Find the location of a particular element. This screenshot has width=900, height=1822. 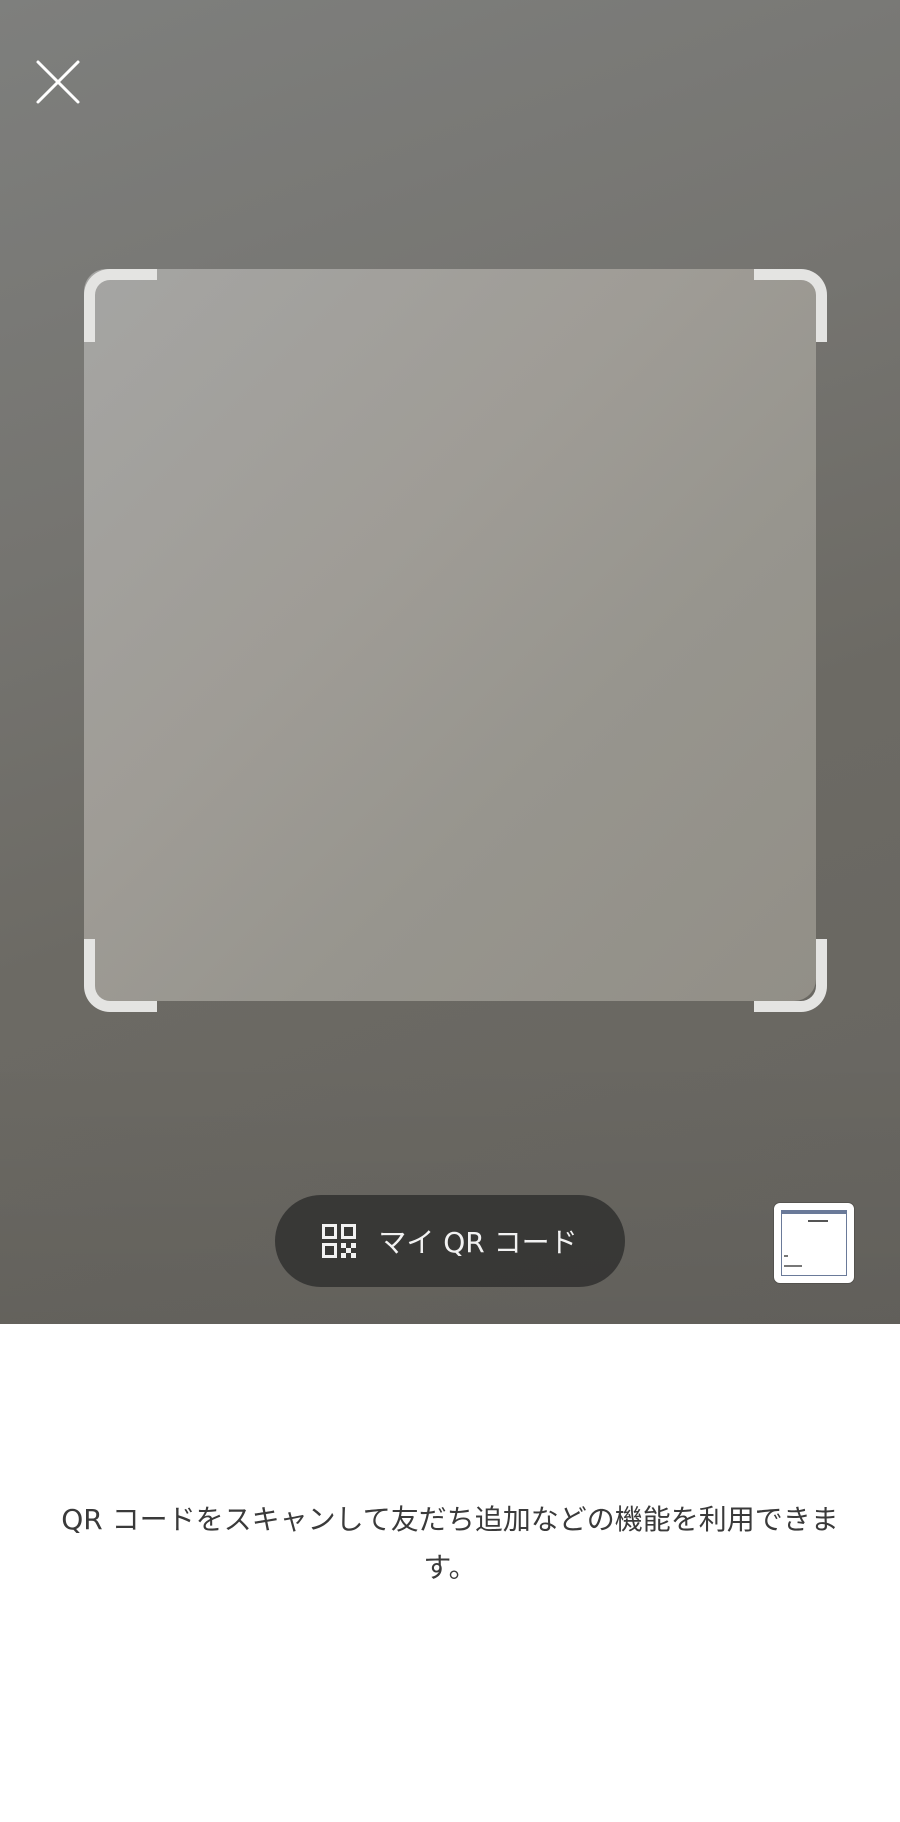

scan-frame-corner-bottom-left is located at coordinates (120, 975).